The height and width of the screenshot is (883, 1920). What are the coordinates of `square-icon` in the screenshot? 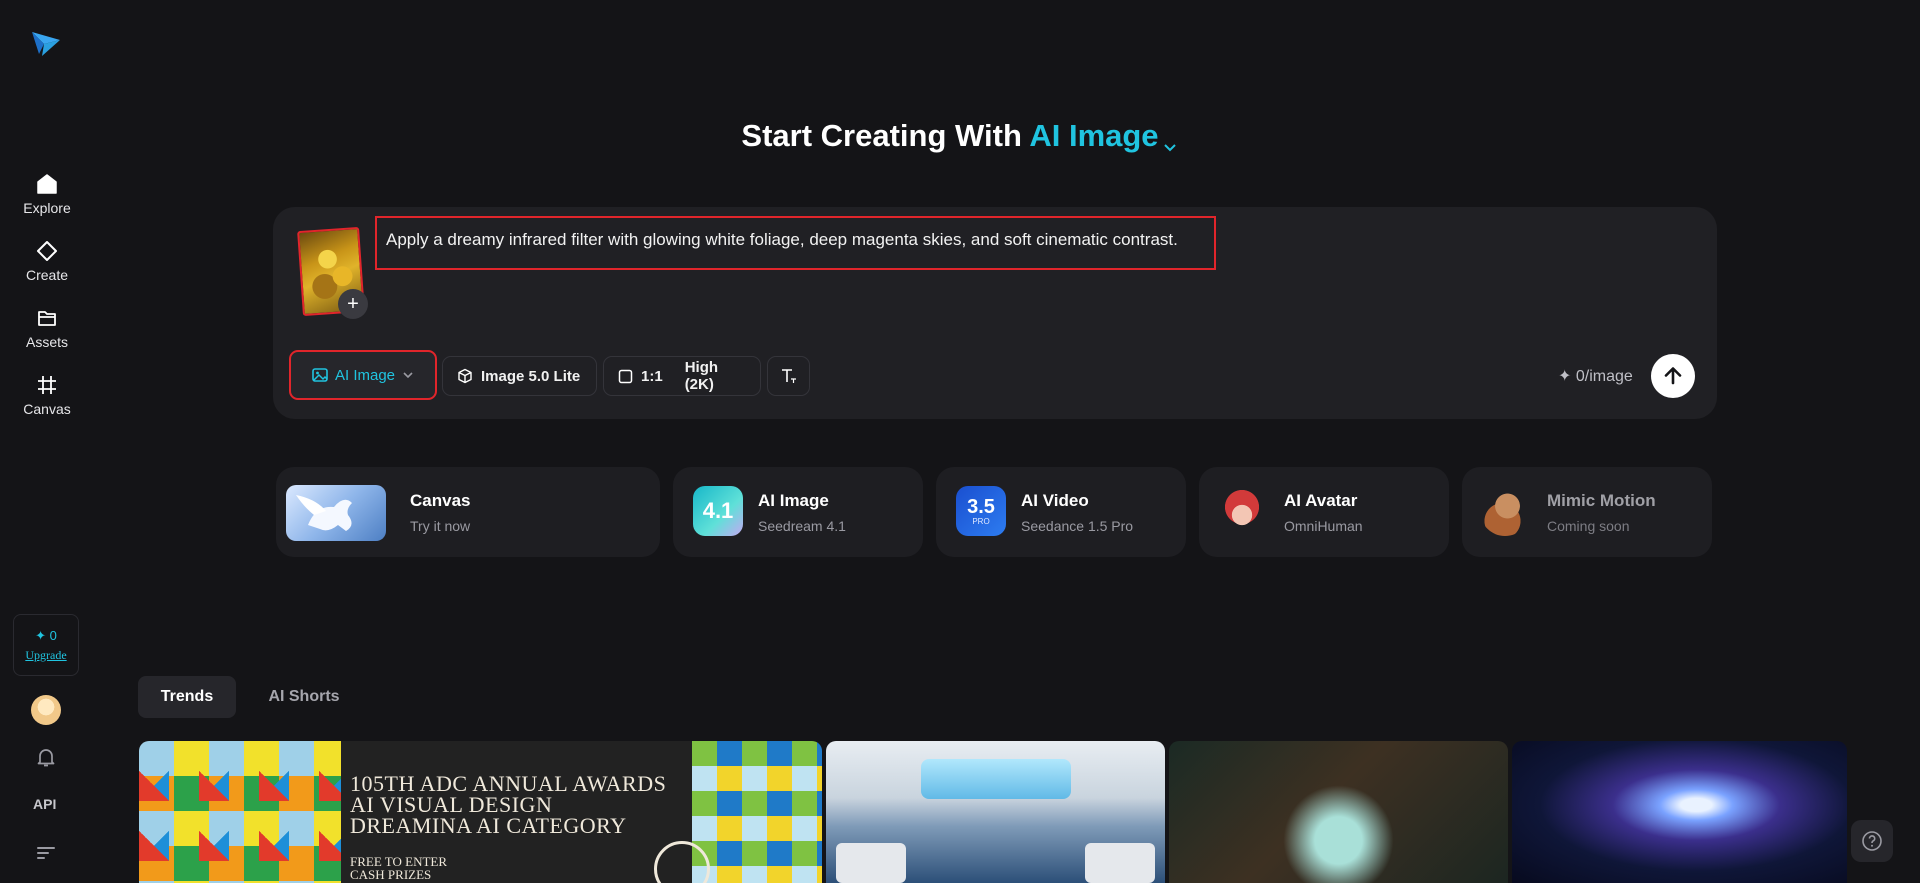 It's located at (625, 376).